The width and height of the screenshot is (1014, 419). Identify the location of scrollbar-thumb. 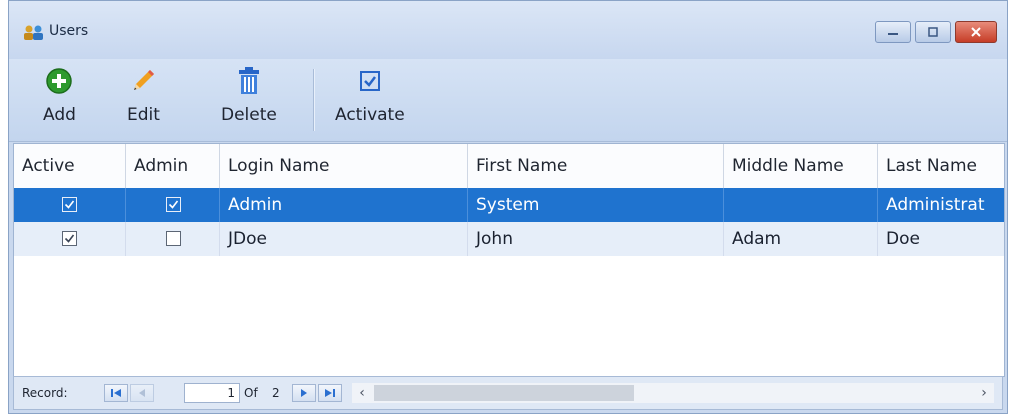
(504, 393).